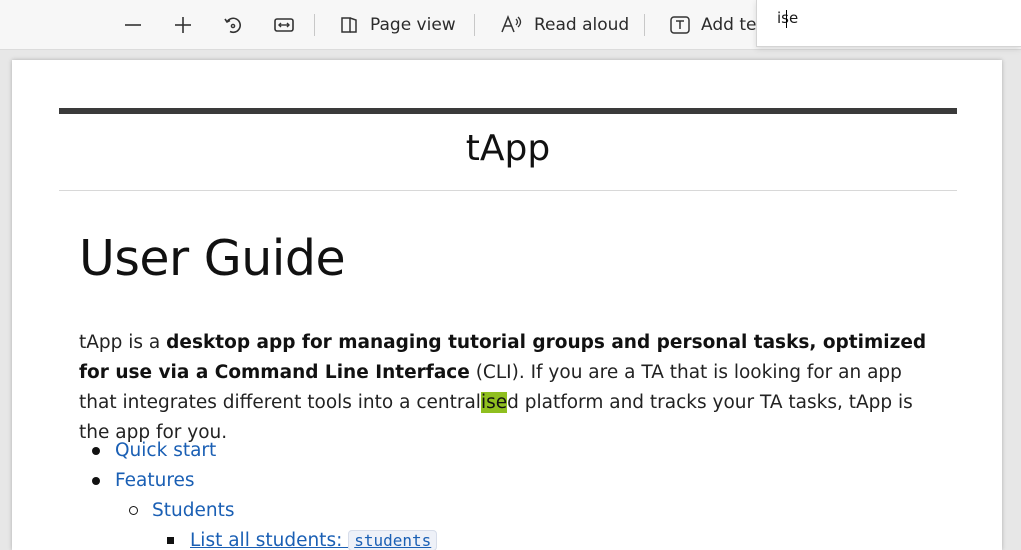  What do you see at coordinates (393, 540) in the screenshot?
I see `inline-code: students` at bounding box center [393, 540].